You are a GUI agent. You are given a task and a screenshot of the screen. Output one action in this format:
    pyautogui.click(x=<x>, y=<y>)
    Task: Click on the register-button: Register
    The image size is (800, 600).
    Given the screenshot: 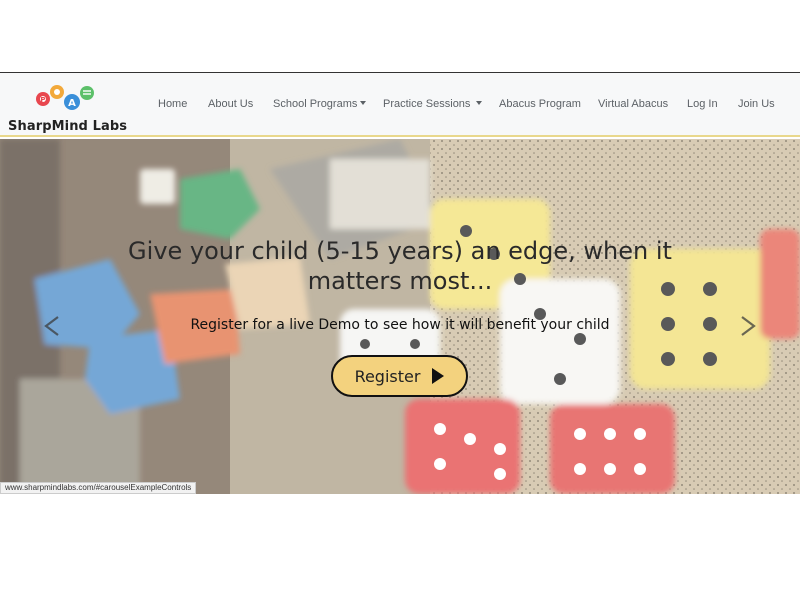 What is the action you would take?
    pyautogui.click(x=399, y=376)
    